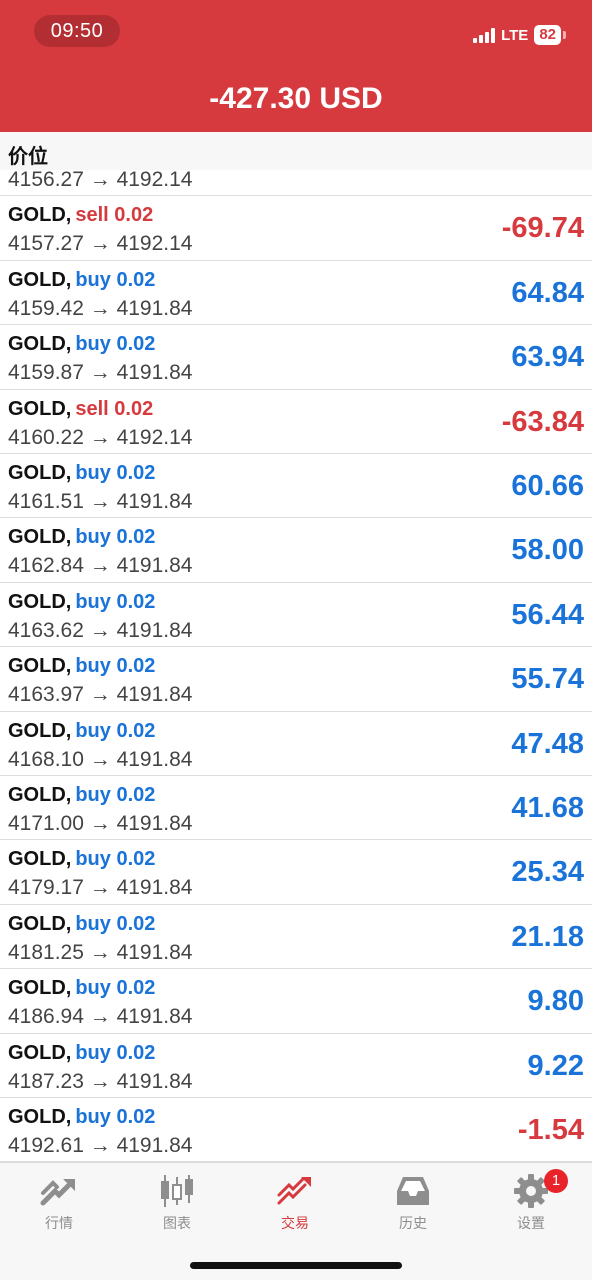 This screenshot has height=1280, width=592. What do you see at coordinates (177, 1223) in the screenshot?
I see `tab-label: 图表` at bounding box center [177, 1223].